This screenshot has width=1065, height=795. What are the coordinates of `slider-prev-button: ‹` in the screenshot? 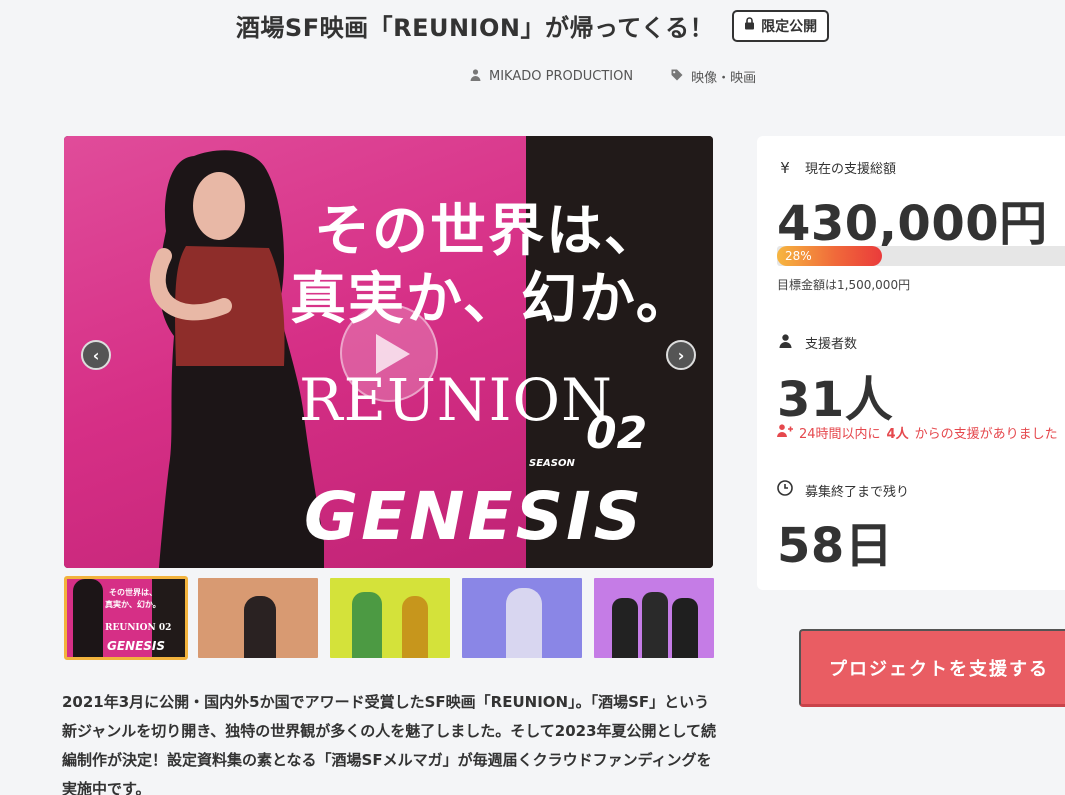 It's located at (96, 355).